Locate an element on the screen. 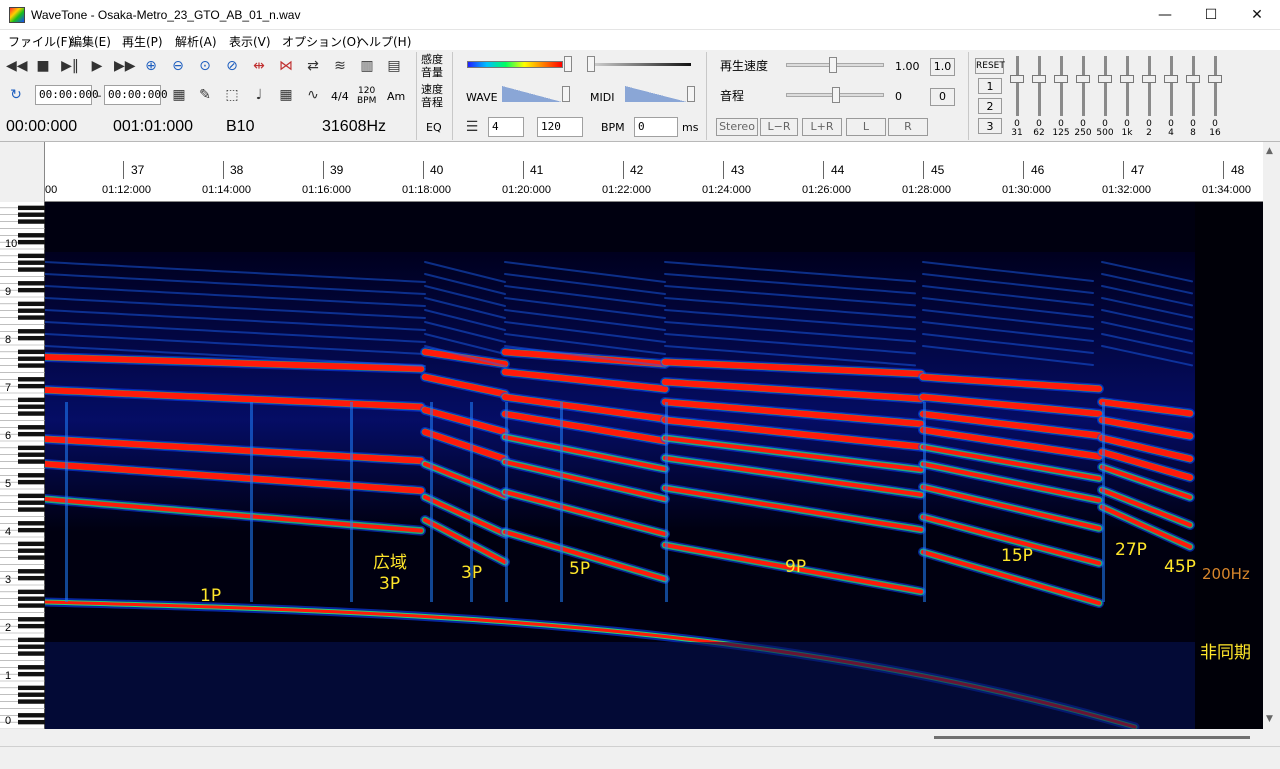 Image resolution: width=1280 pixels, height=769 pixels. loop-icon: ↻ is located at coordinates (16, 95).